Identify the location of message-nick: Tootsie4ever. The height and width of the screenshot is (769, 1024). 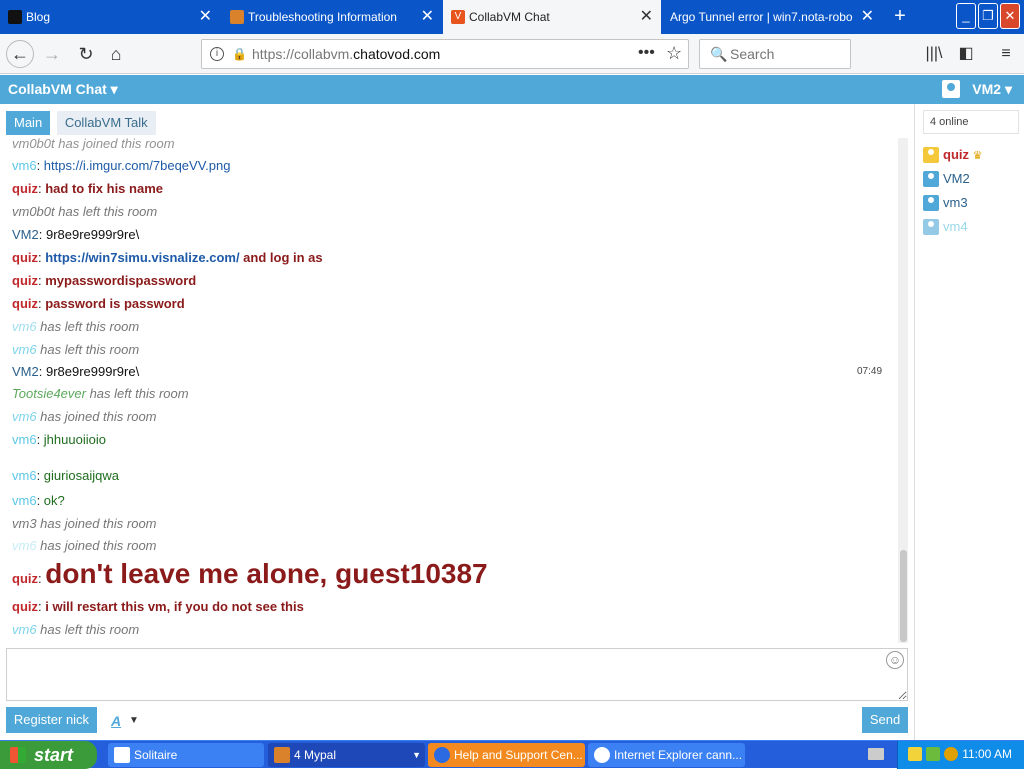
(49, 393).